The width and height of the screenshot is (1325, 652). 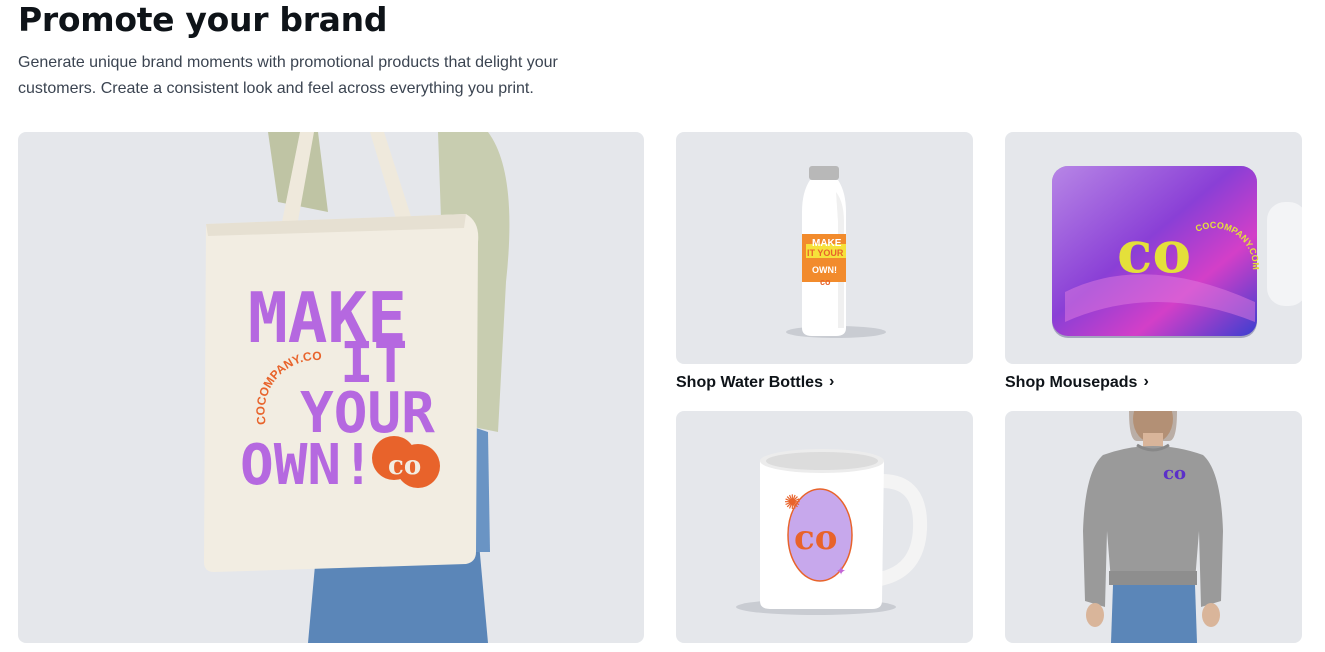 I want to click on shop-mousepads-link: Shop Mousepads ›, so click(x=1077, y=382).